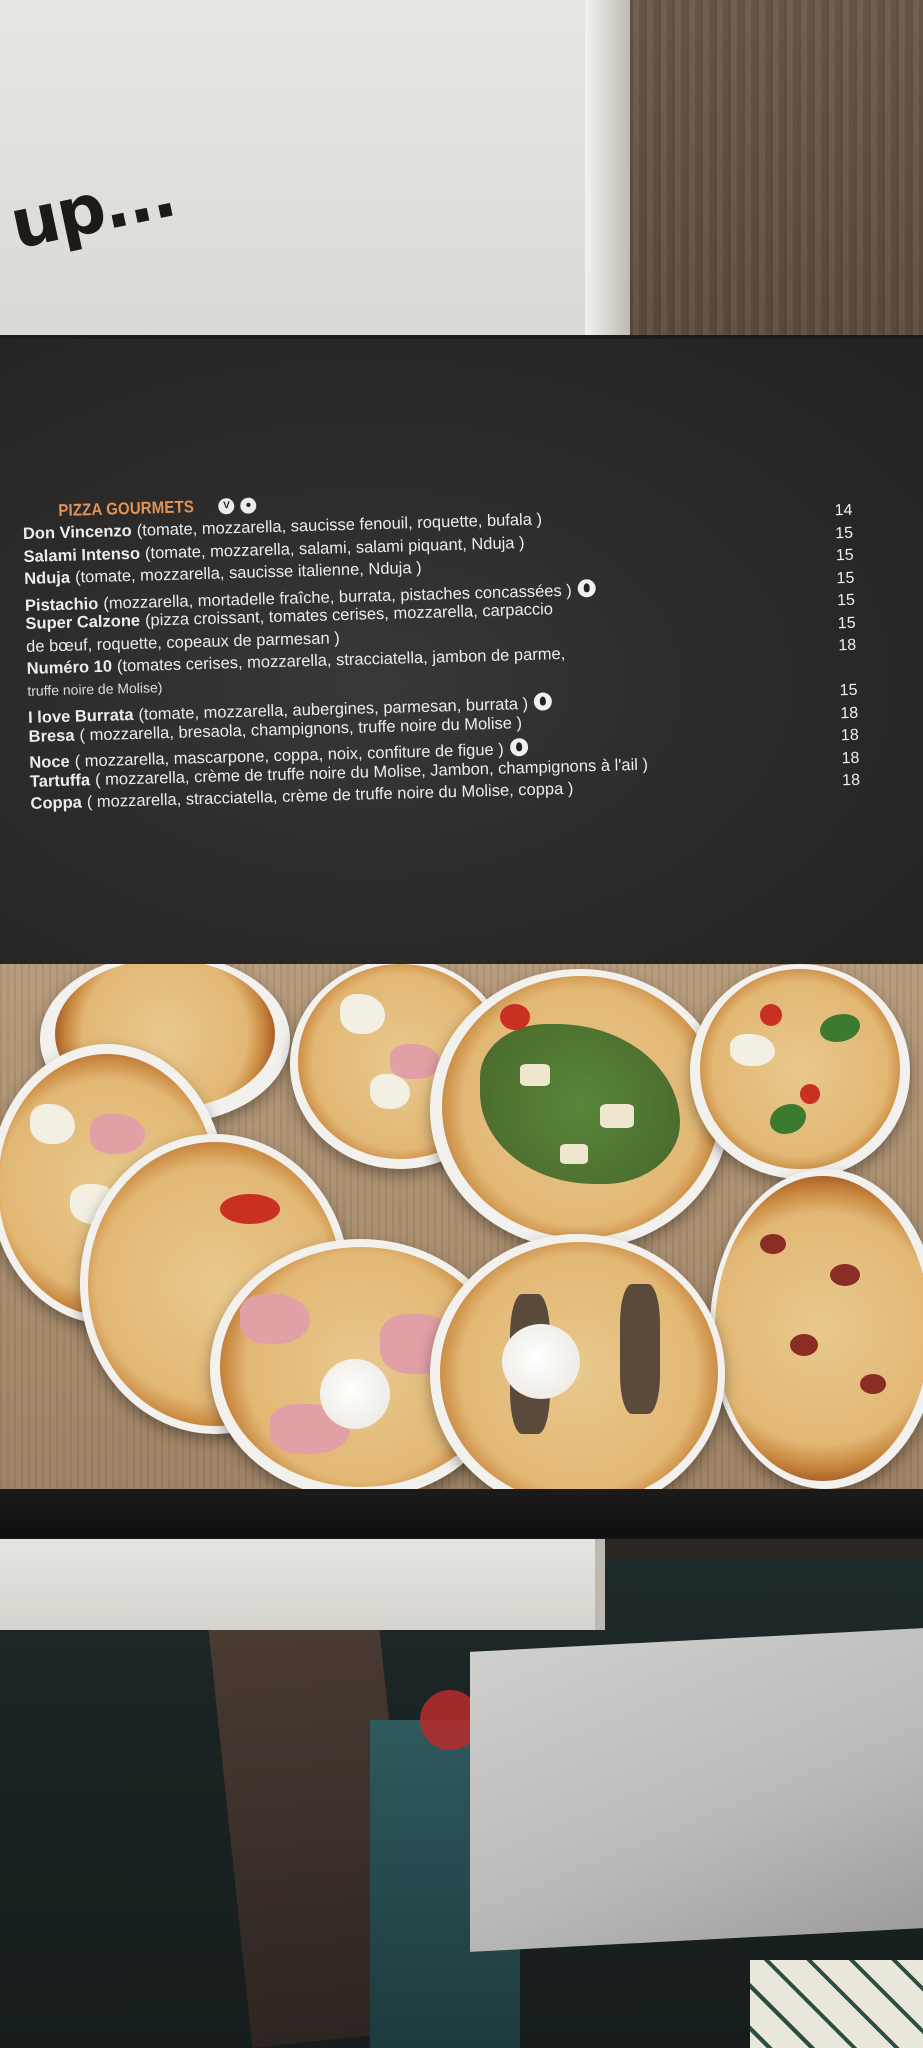  I want to click on leaf-icon, so click(543, 701).